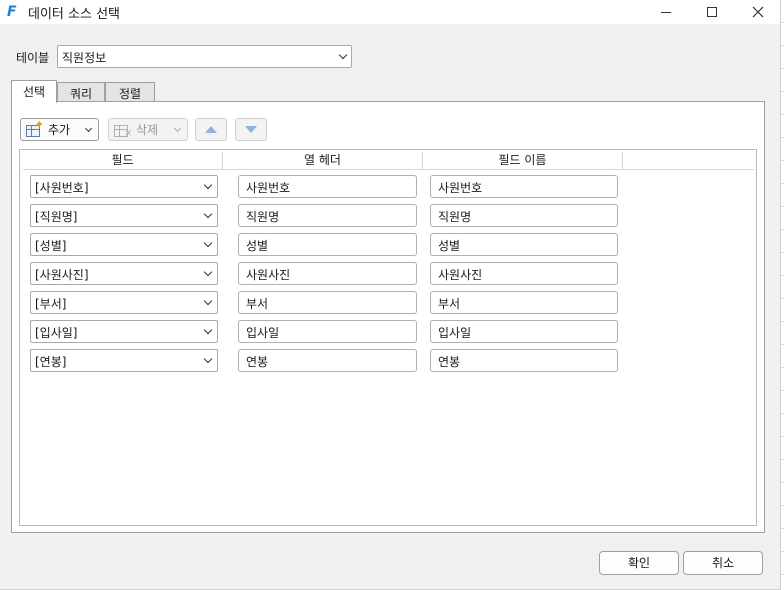 This screenshot has height=590, width=784. I want to click on field-name-input: 성별, so click(524, 244).